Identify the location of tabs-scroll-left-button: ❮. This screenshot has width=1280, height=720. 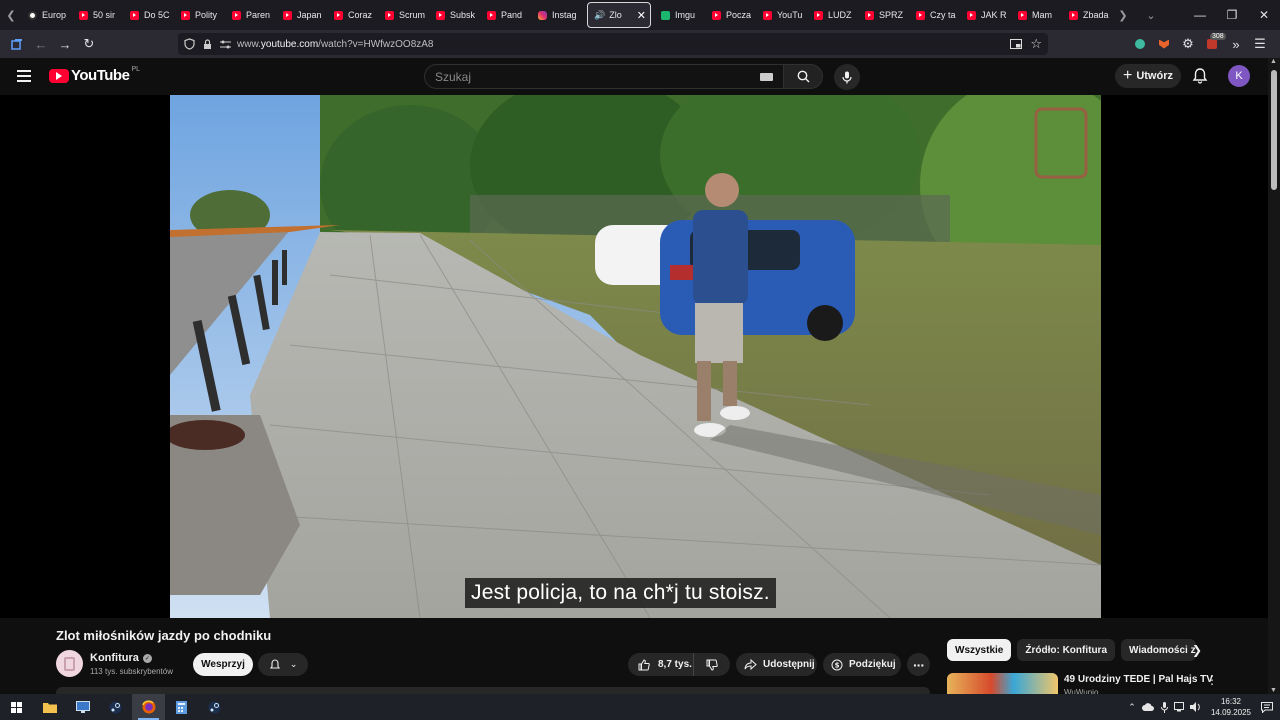
(11, 15).